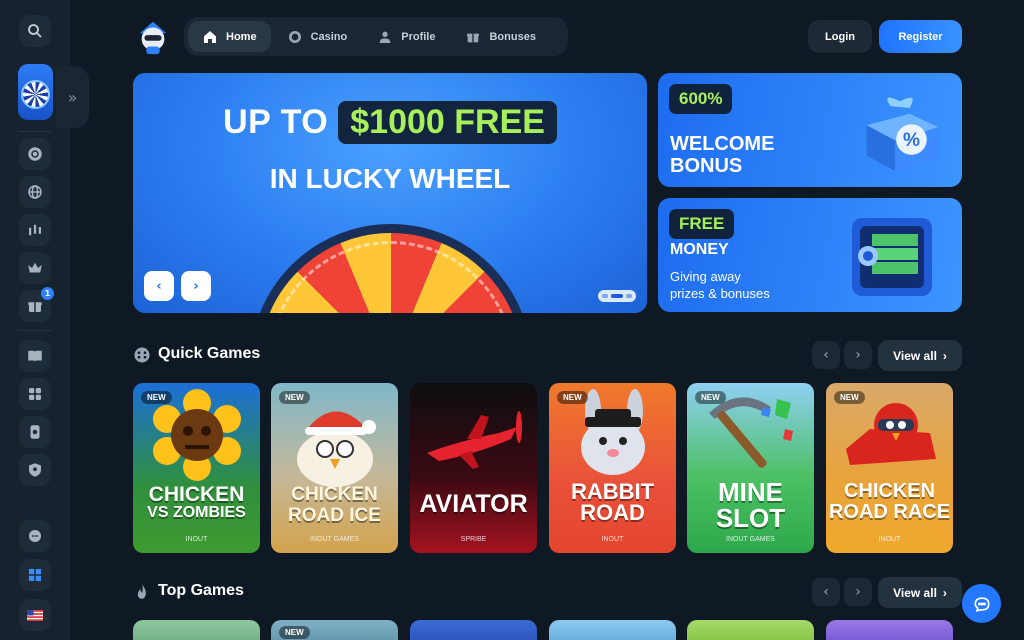  I want to click on promo-badge: 600%, so click(701, 99).